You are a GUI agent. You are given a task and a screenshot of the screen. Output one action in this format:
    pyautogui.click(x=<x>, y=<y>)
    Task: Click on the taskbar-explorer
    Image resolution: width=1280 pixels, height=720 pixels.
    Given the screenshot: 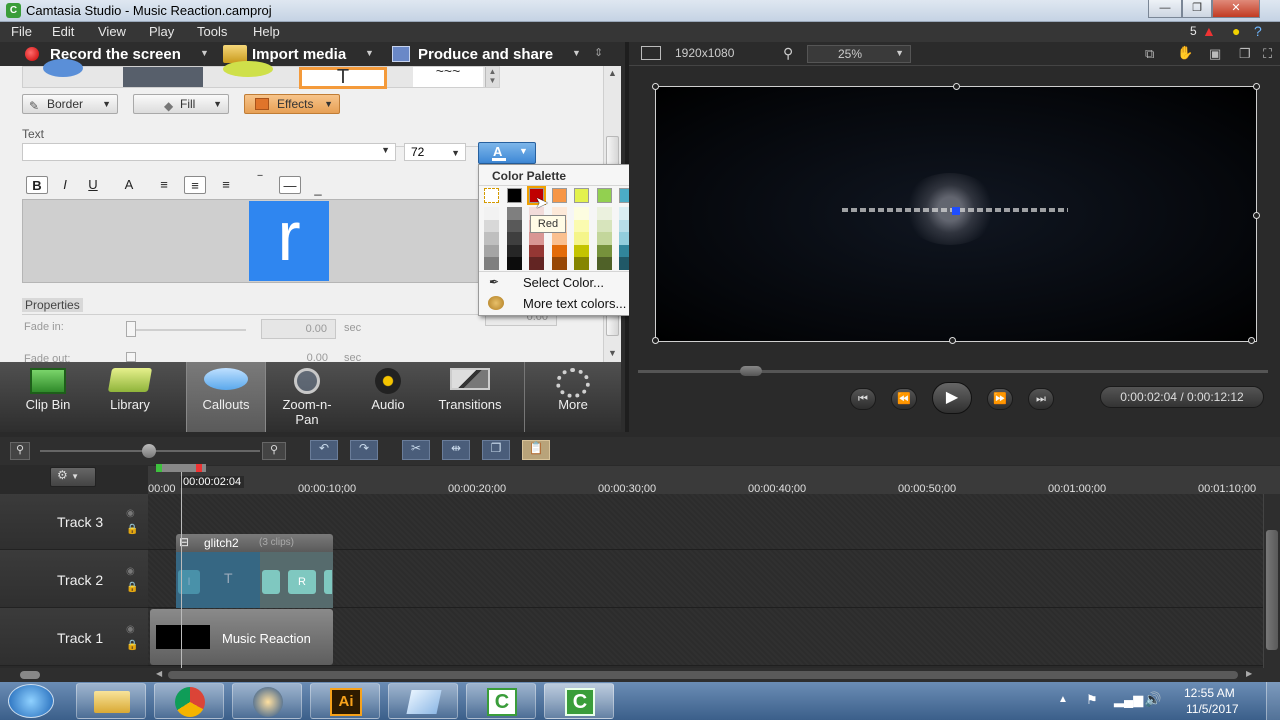 What is the action you would take?
    pyautogui.click(x=111, y=701)
    